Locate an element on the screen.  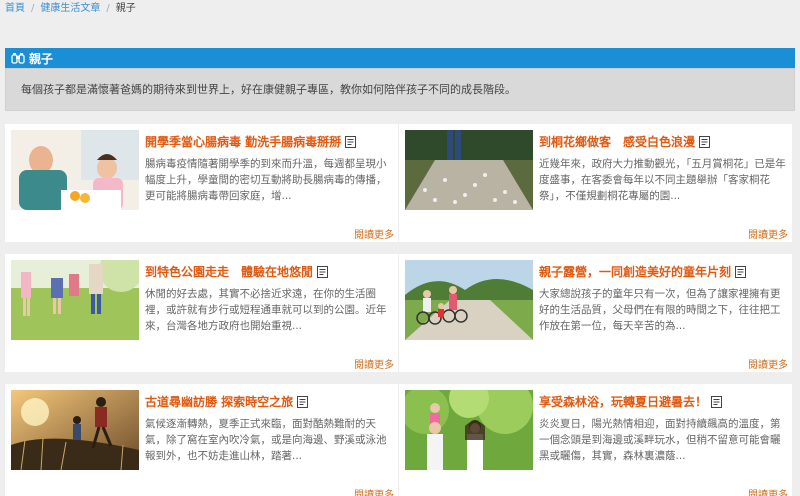
article-title: 開學季當心腸病毒 勤洗手腸病毒掰掰 is located at coordinates (269, 142).